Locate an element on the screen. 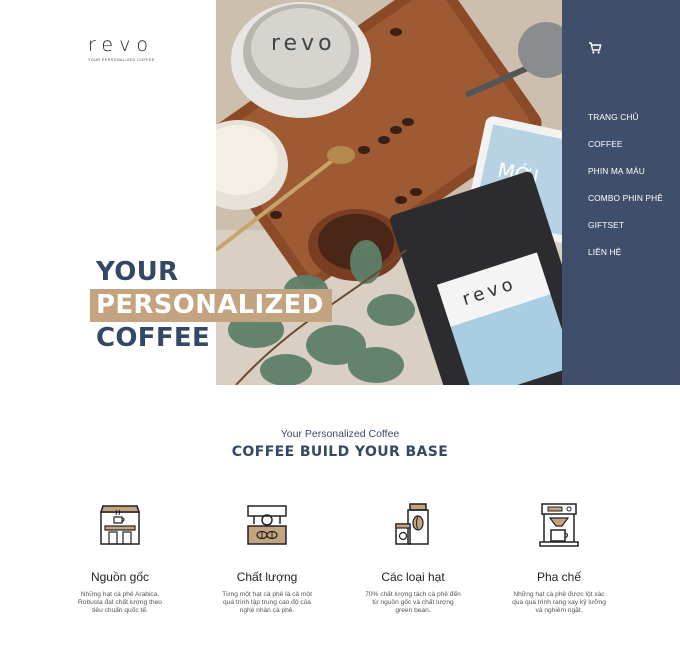 This screenshot has width=680, height=657. roasting-machine-icon is located at coordinates (267, 525).